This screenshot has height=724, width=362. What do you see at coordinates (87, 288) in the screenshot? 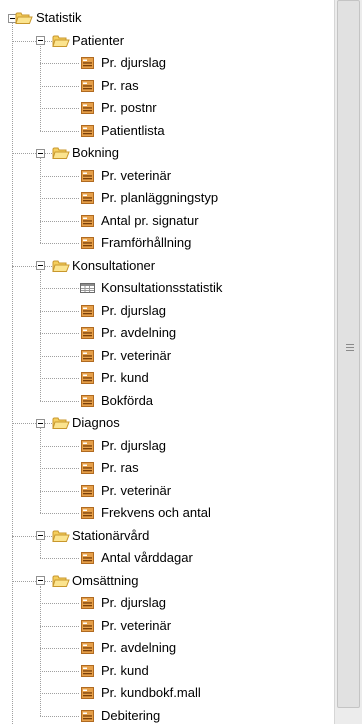
I see `table-icon` at bounding box center [87, 288].